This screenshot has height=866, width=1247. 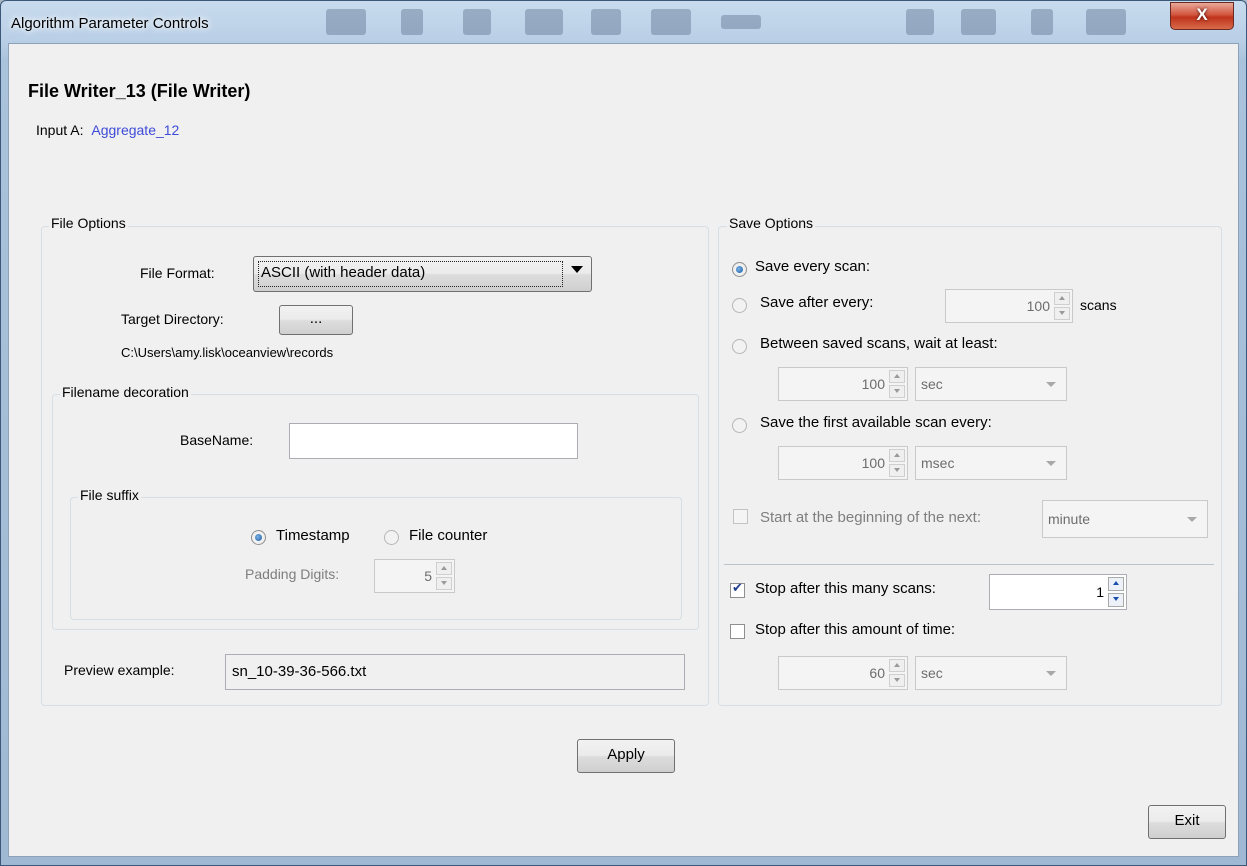 I want to click on exit-button: Exit, so click(x=1187, y=822).